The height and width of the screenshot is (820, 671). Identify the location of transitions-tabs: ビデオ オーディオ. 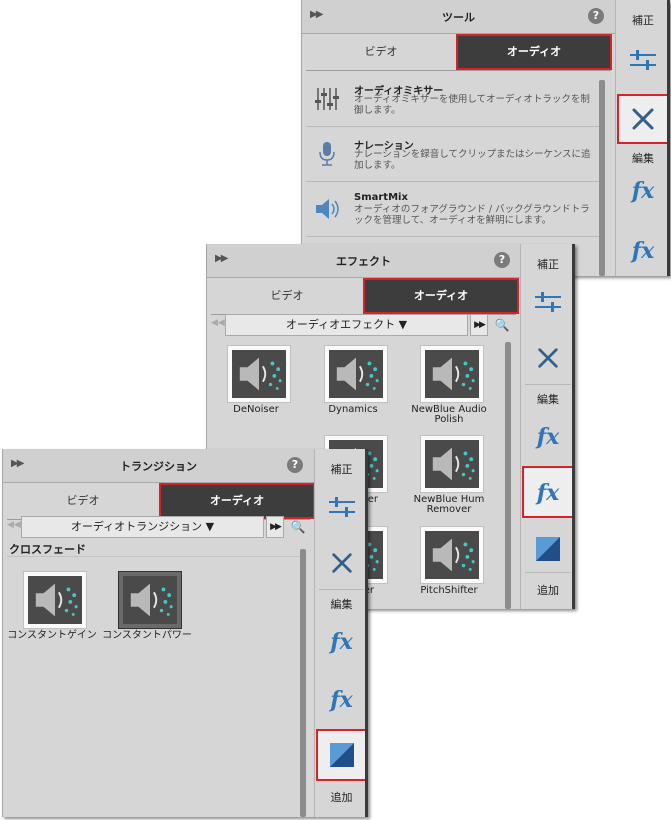
(161, 501).